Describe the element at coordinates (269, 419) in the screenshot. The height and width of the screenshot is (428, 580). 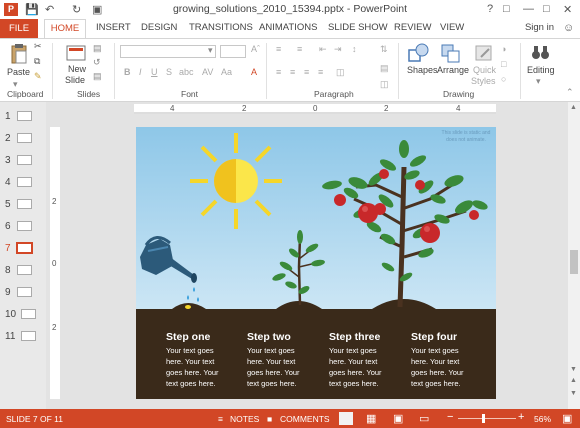
I see `comments-icon: ■` at that location.